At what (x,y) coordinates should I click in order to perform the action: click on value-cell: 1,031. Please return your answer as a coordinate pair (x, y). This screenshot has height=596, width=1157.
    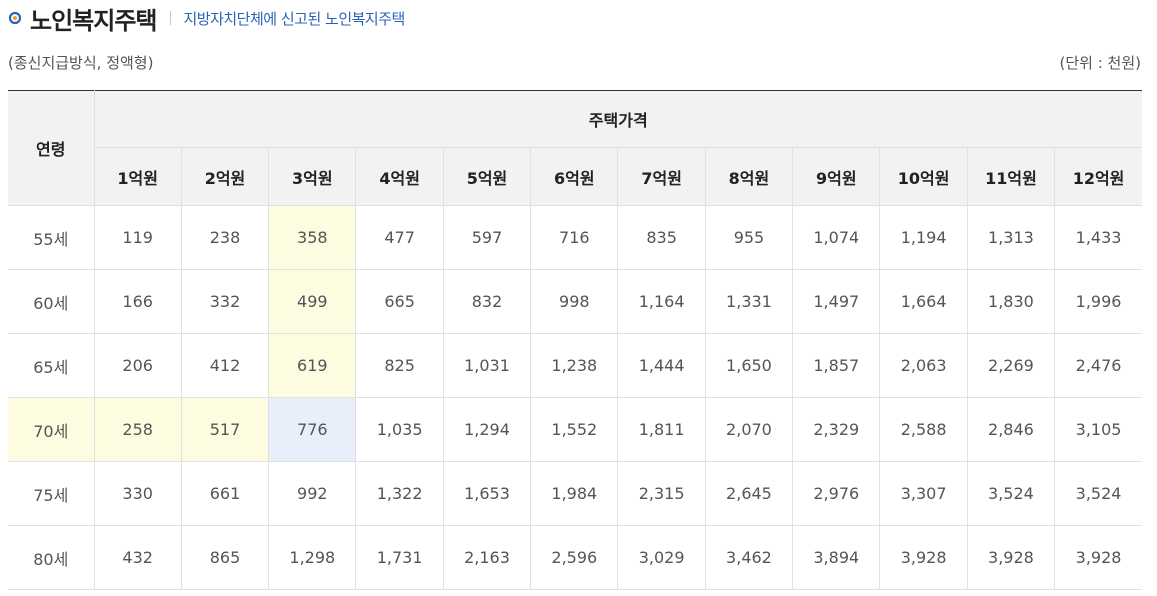
    Looking at the image, I should click on (487, 365).